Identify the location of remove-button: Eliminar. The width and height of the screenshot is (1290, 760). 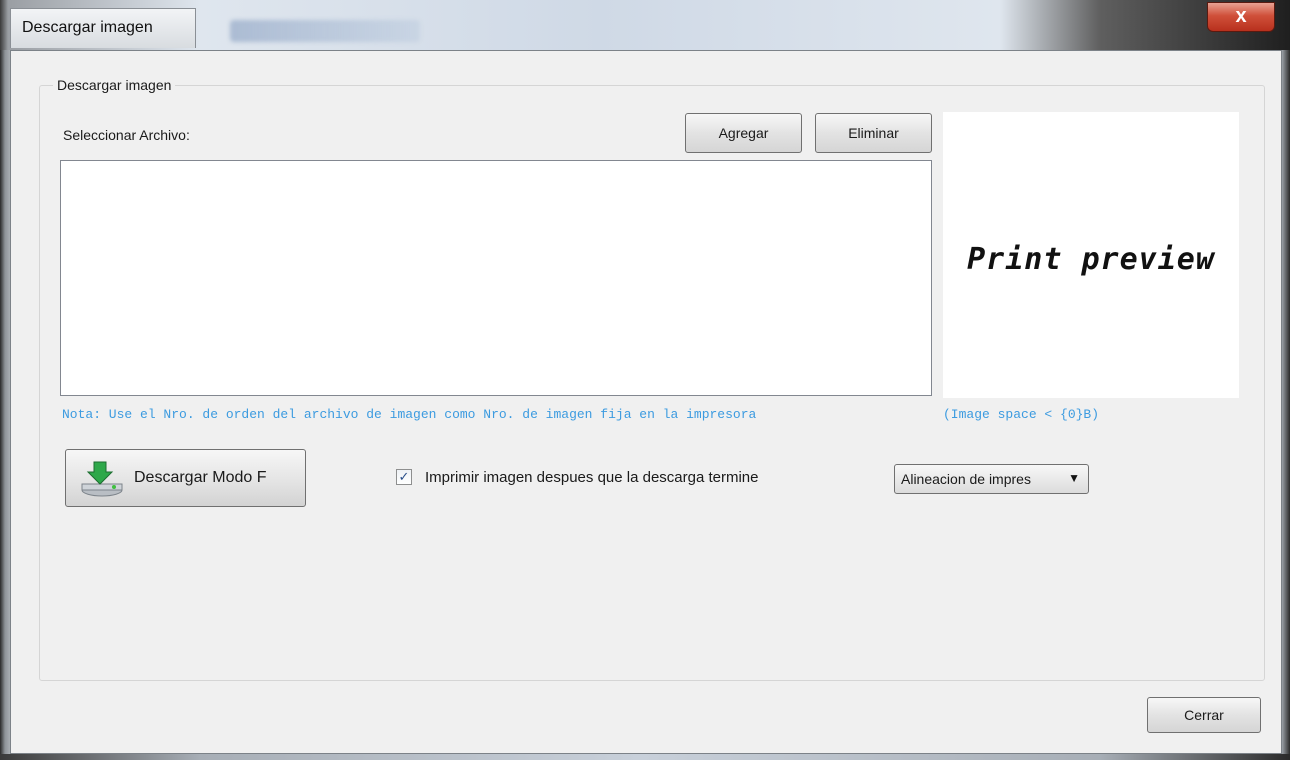
(873, 133).